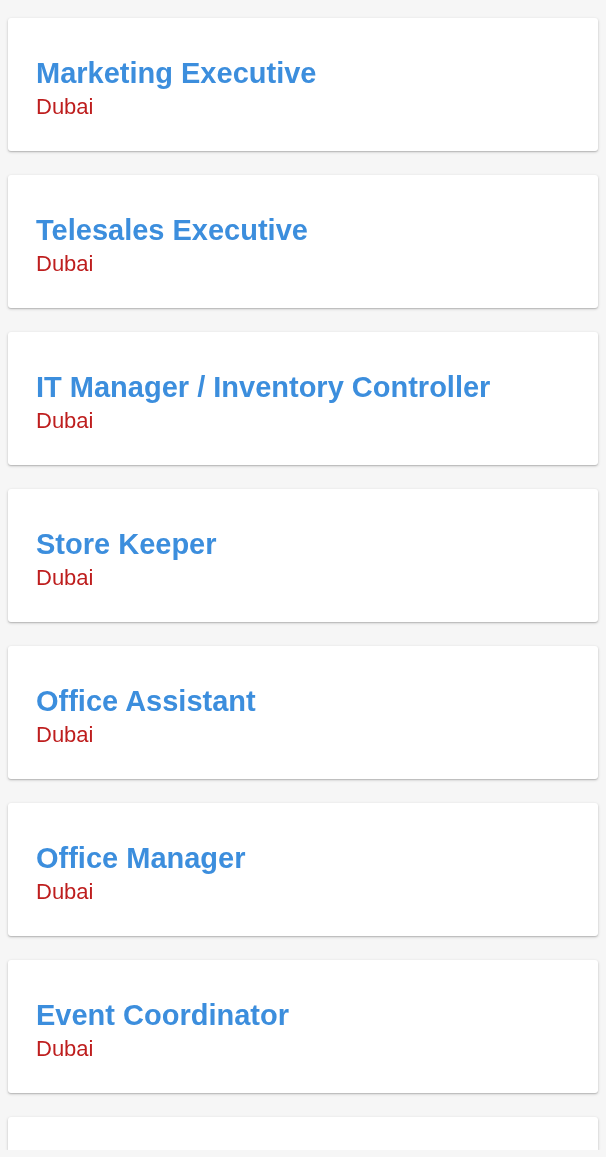 The height and width of the screenshot is (1157, 606). What do you see at coordinates (141, 858) in the screenshot?
I see `job-title: Office Manager` at bounding box center [141, 858].